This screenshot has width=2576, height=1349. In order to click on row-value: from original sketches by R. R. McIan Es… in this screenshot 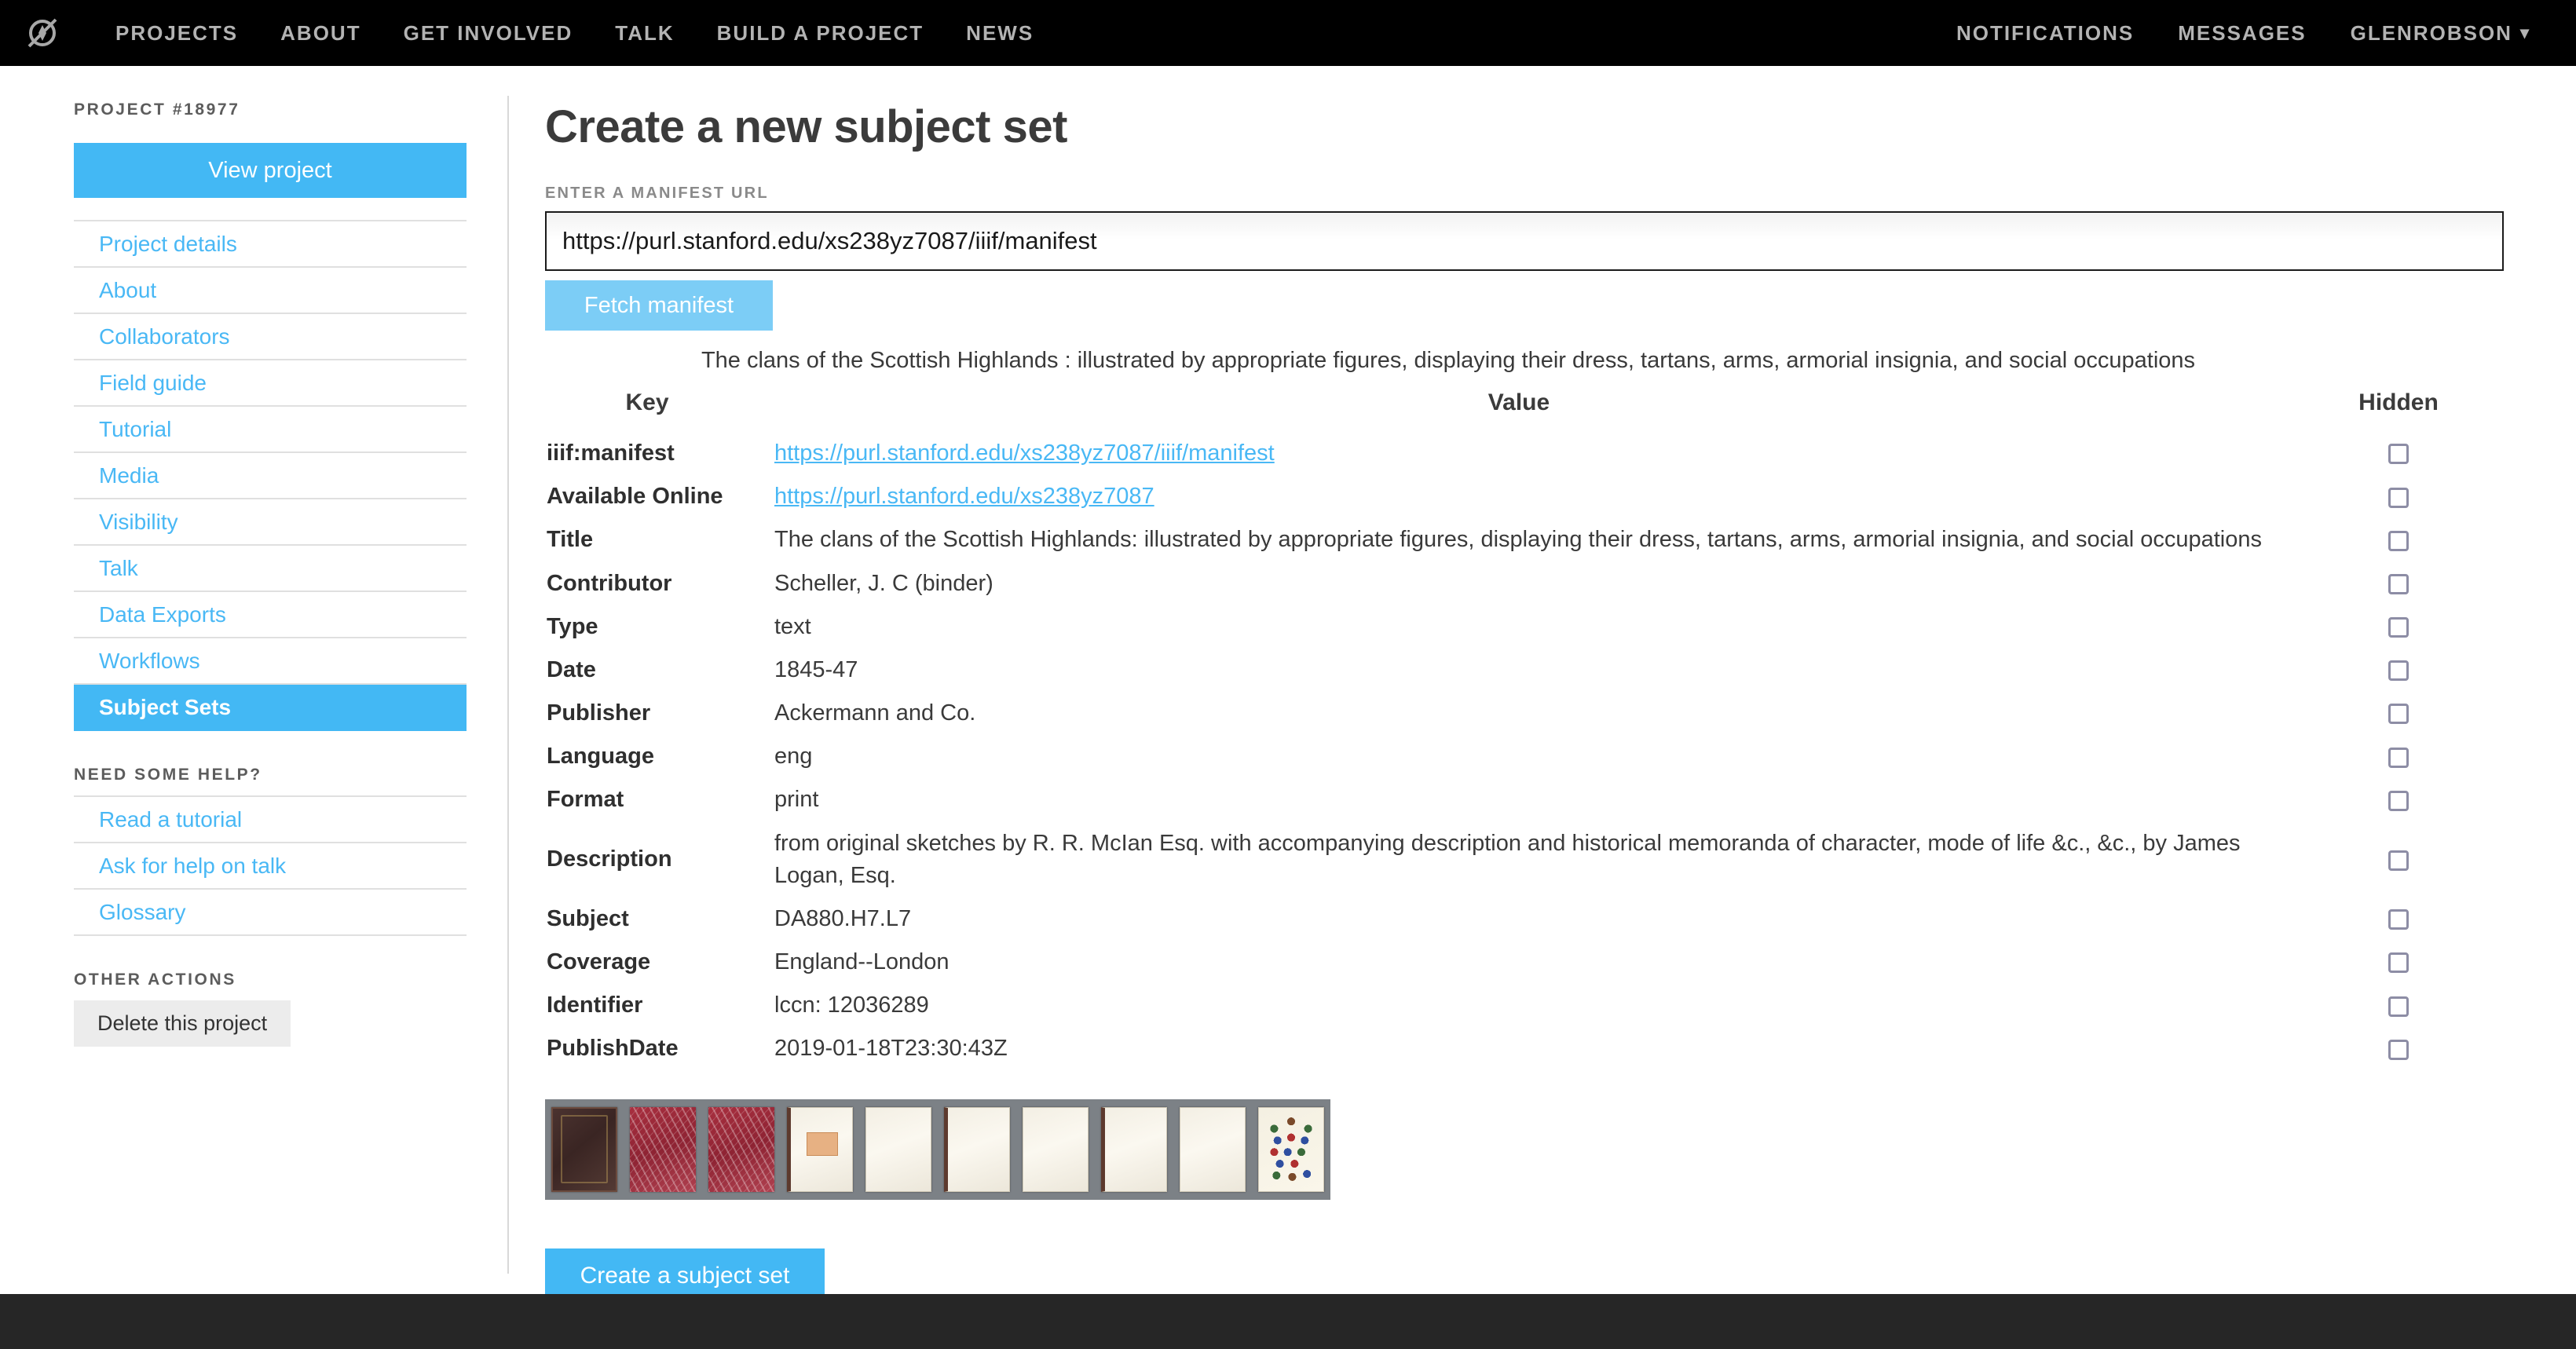, I will do `click(1508, 859)`.